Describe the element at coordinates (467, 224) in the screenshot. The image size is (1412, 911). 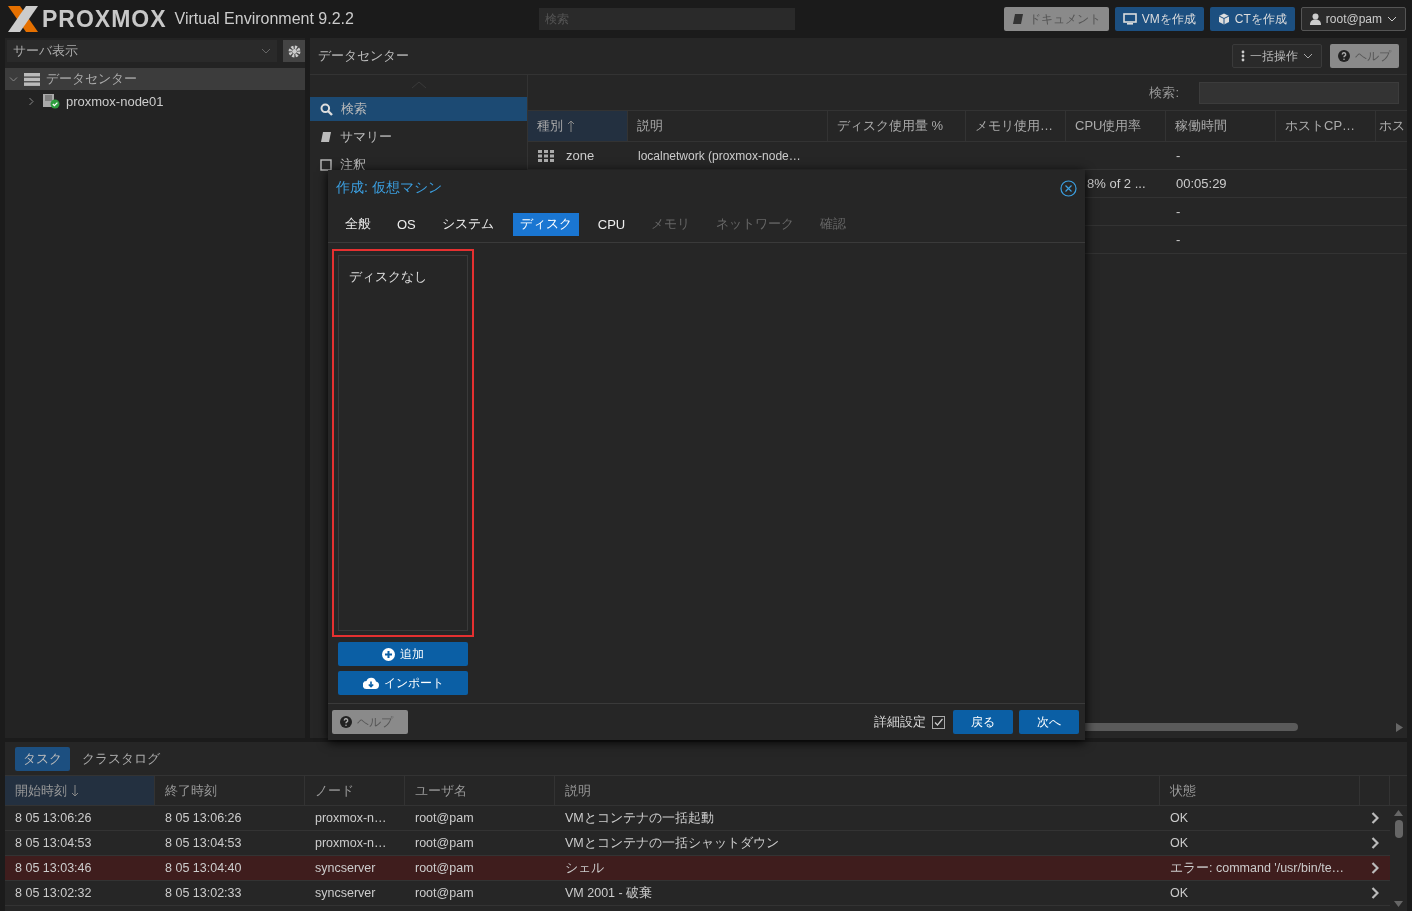
I see `wizard-tab: システム` at that location.